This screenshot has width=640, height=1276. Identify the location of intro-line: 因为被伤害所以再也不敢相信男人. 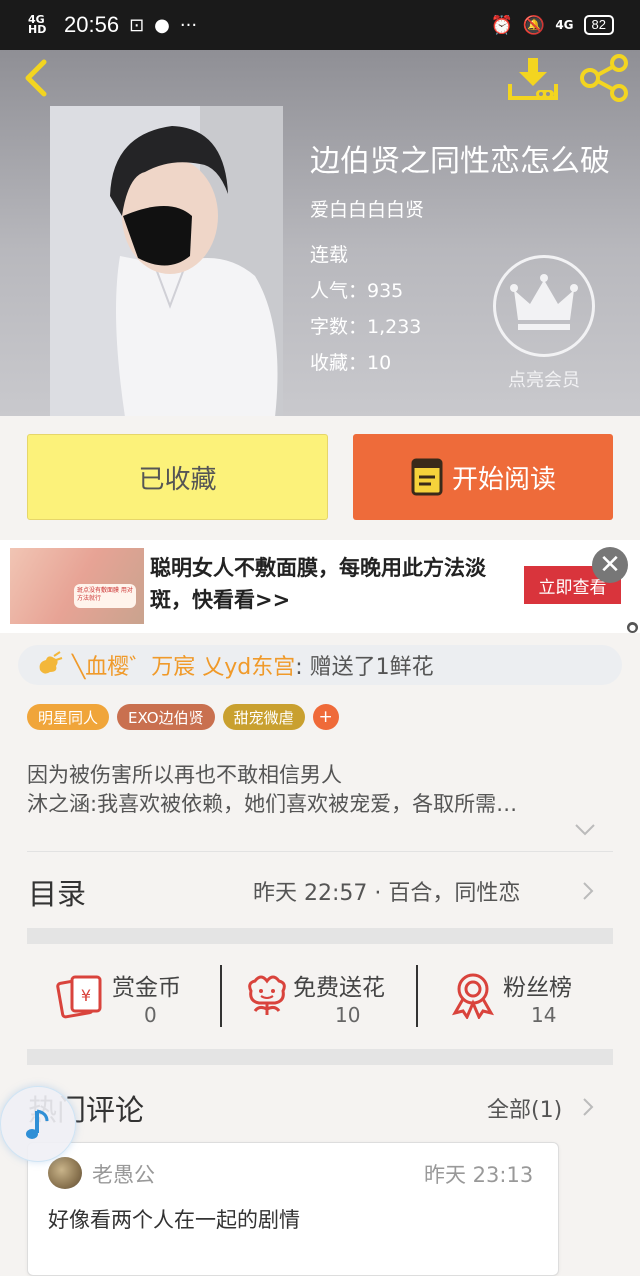
(184, 775).